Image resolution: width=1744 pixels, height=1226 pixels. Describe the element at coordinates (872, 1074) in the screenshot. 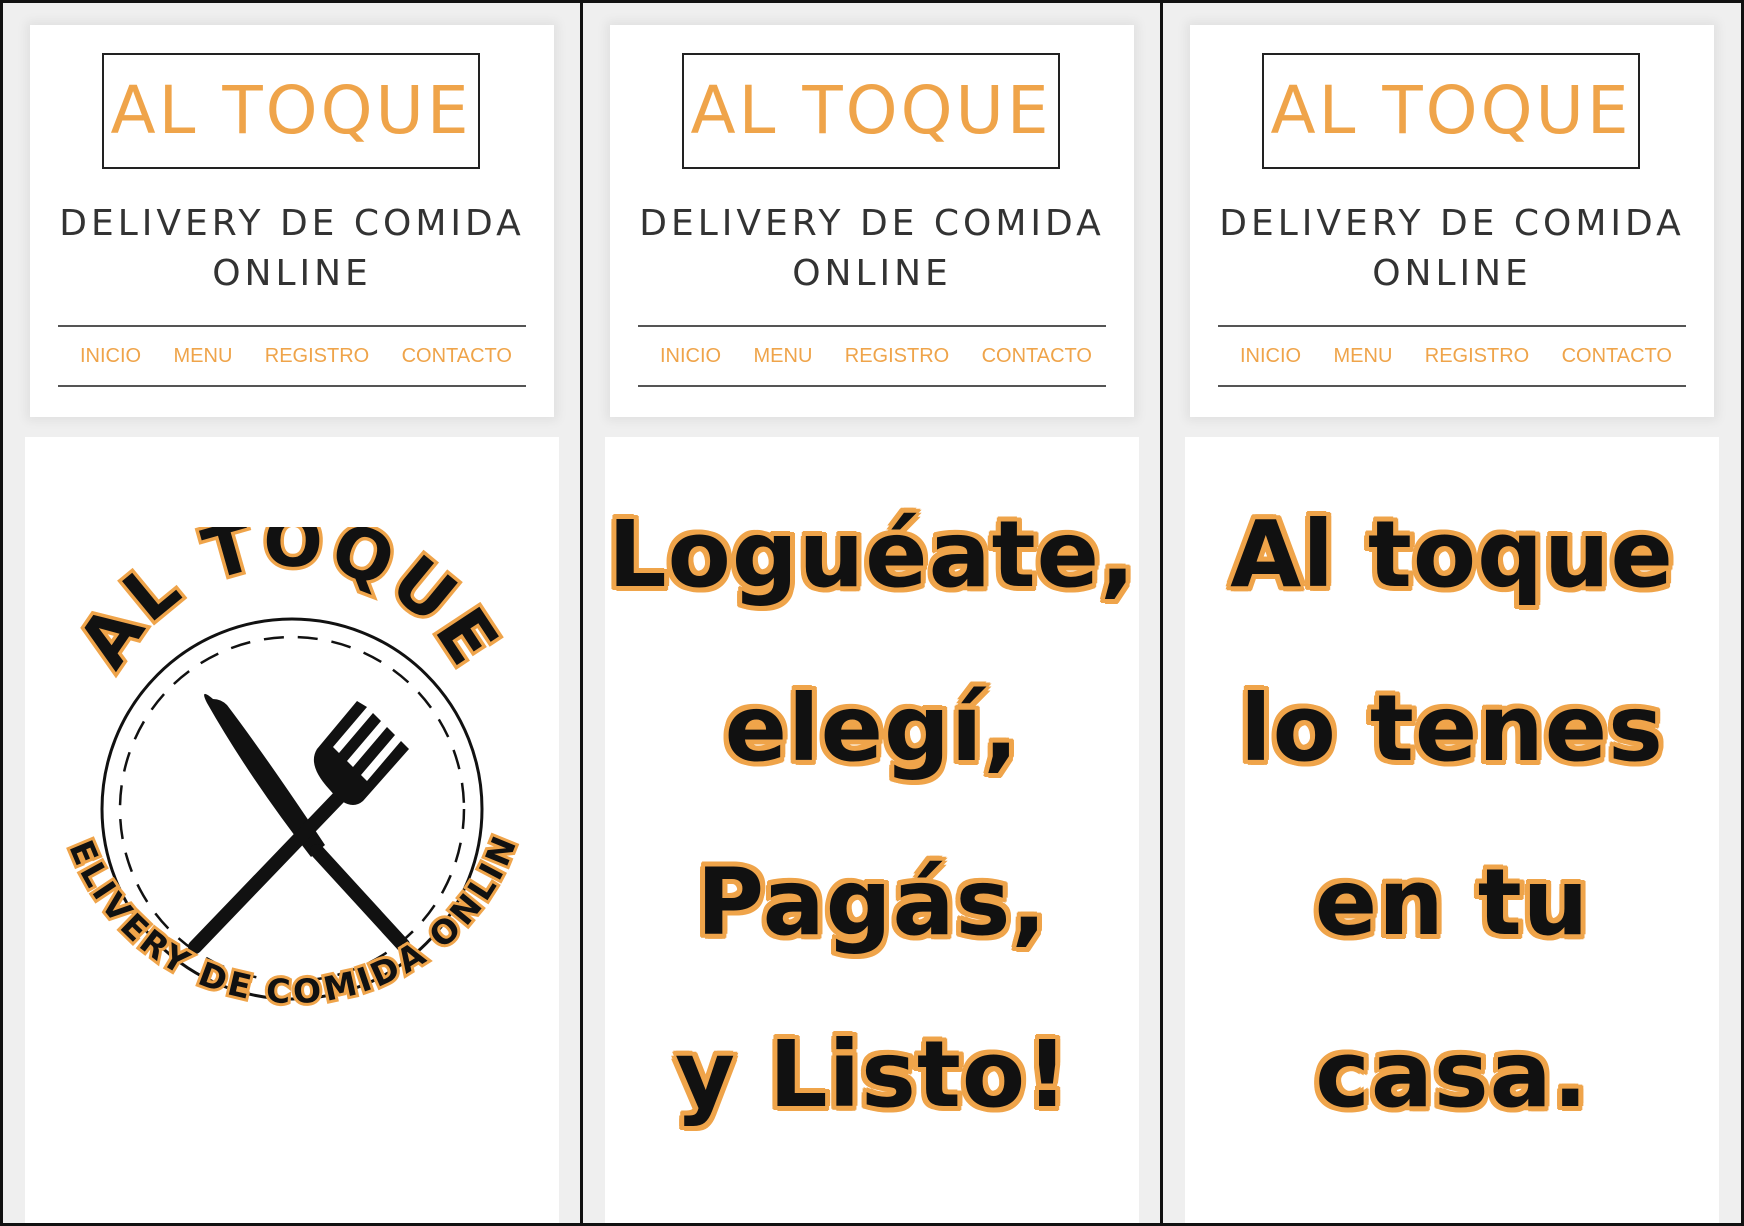

I see `slogan-line-4: y Listo!` at that location.